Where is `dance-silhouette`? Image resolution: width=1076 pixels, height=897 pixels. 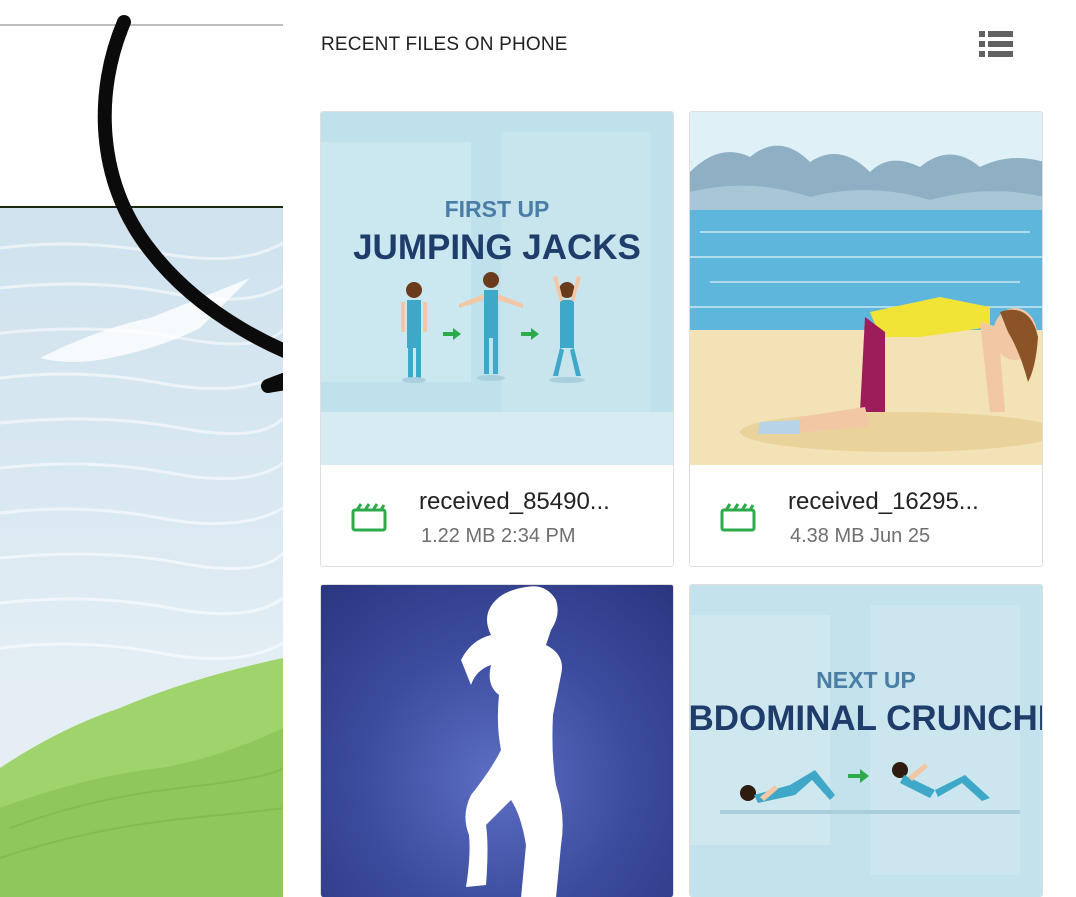
dance-silhouette is located at coordinates (512, 741).